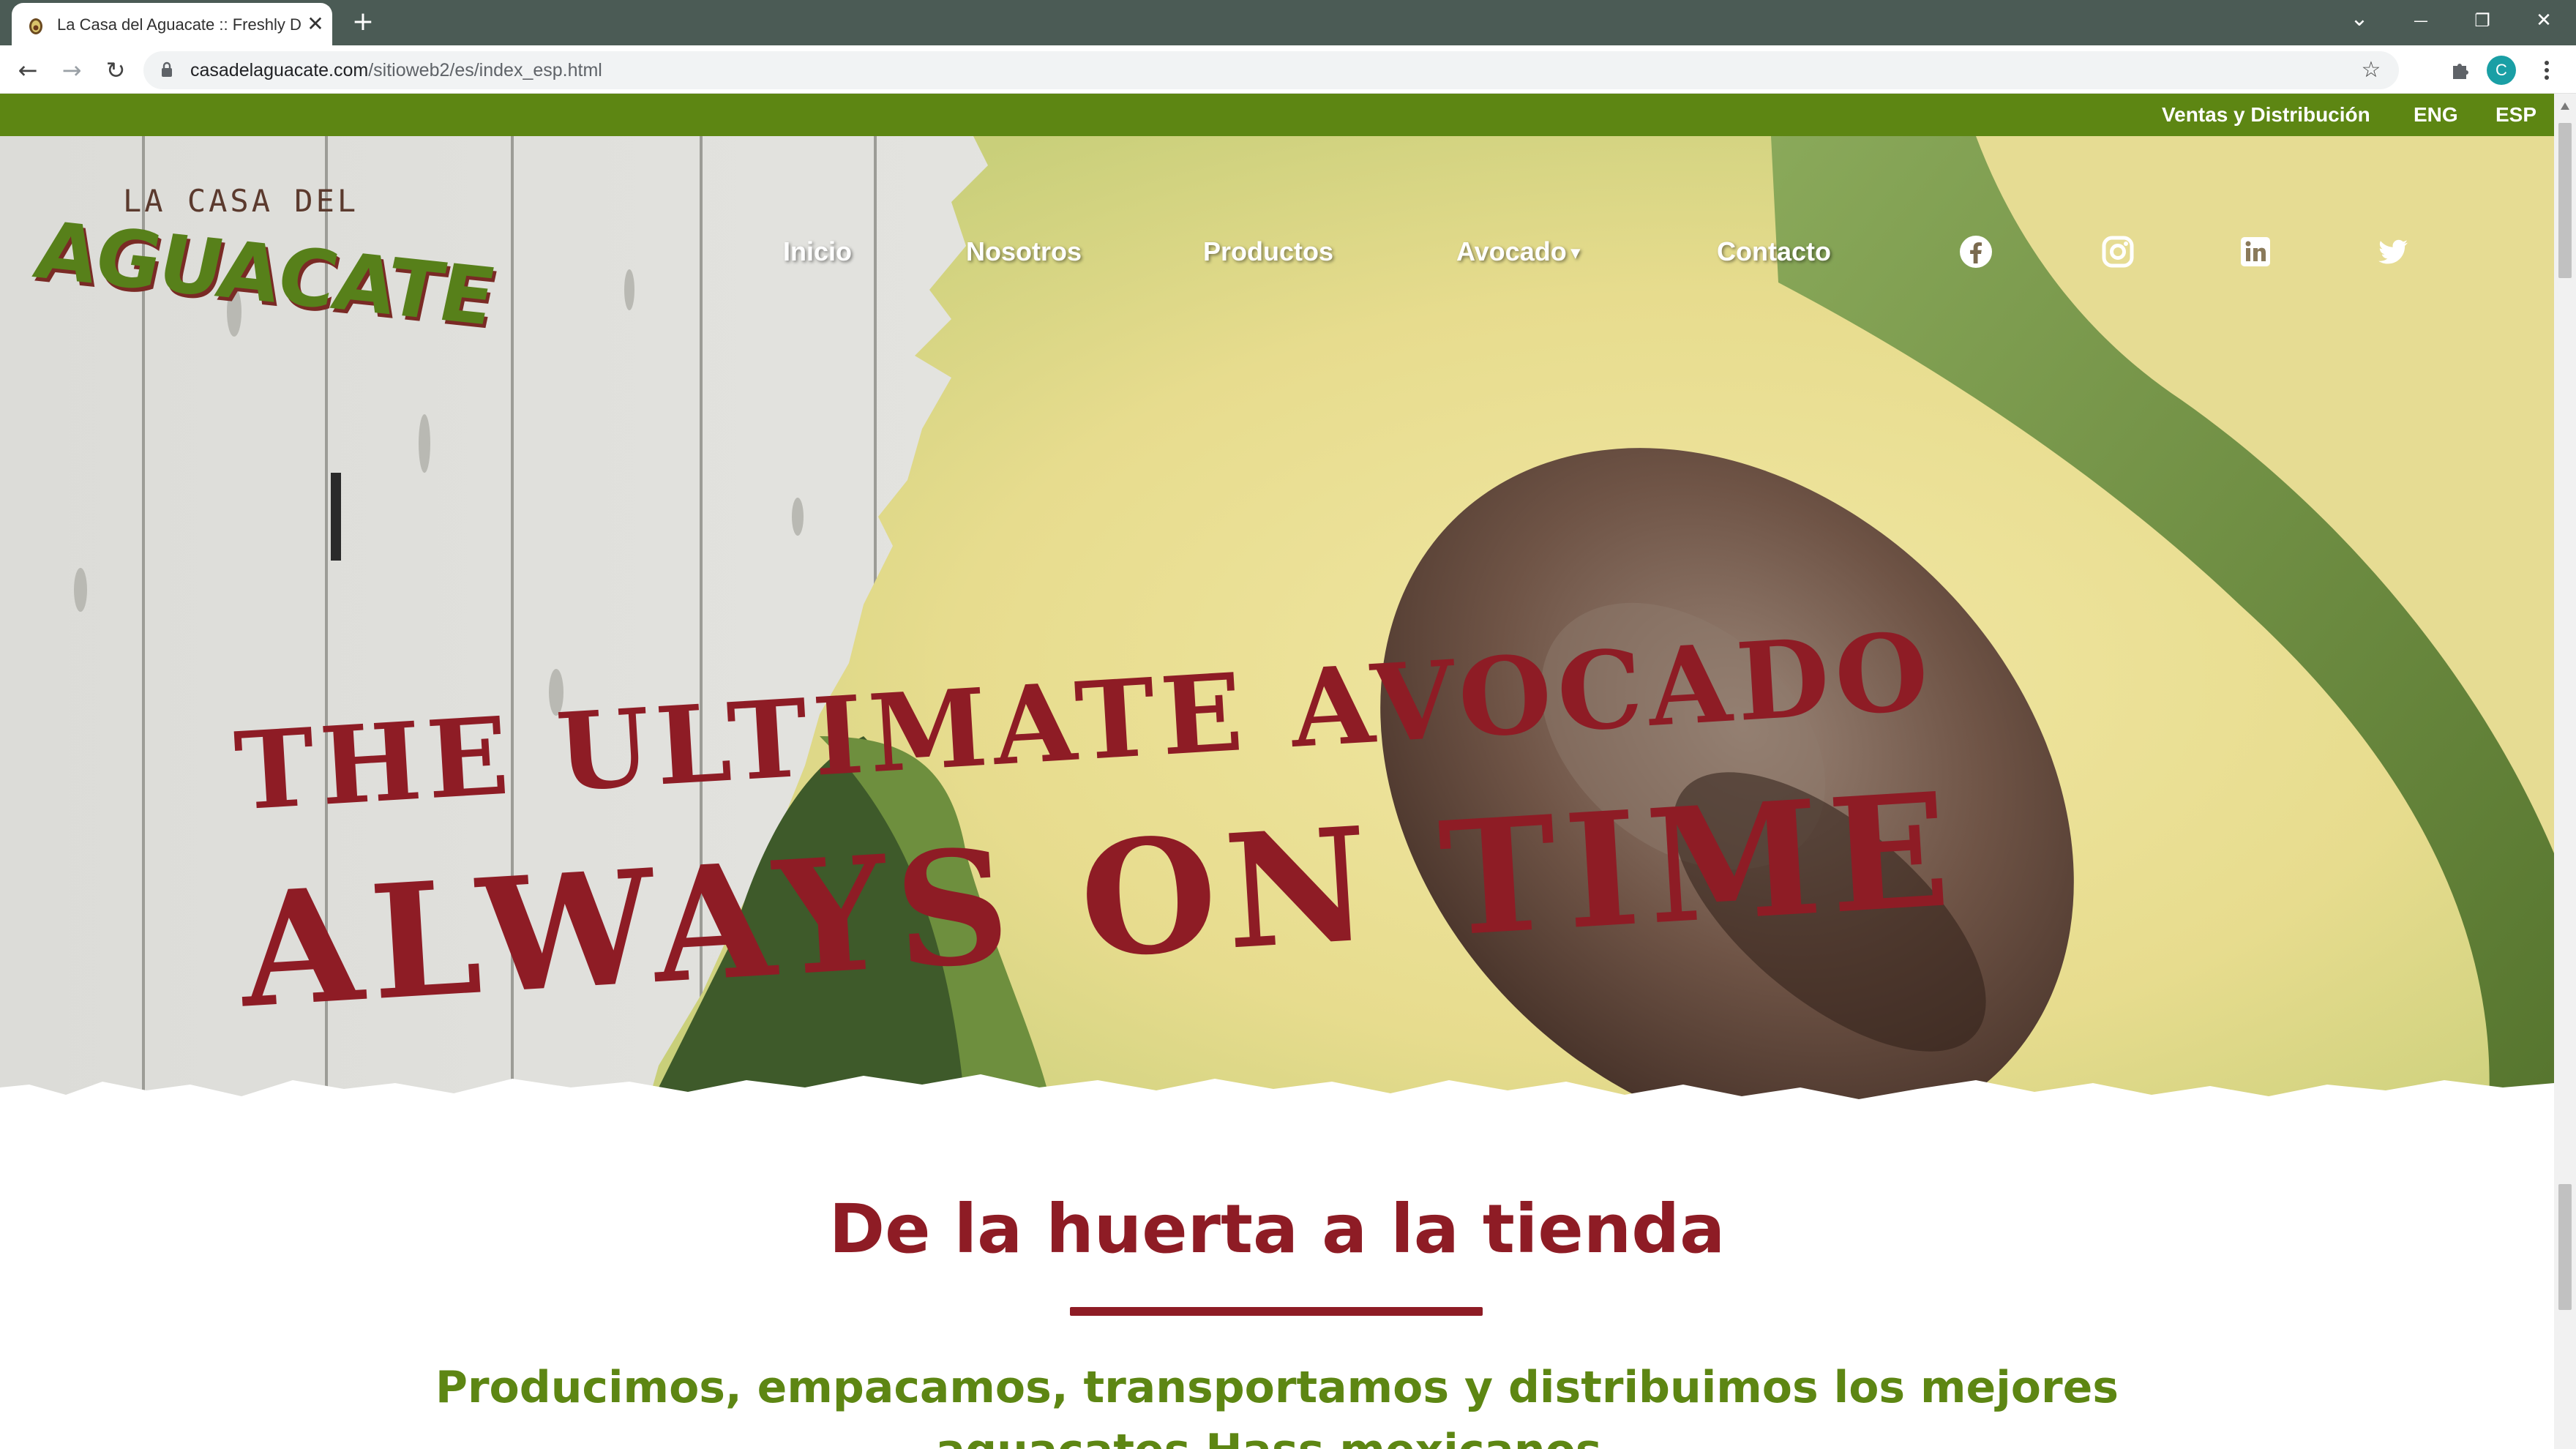 The width and height of the screenshot is (2576, 1449). I want to click on nav-inicio: Inicio, so click(817, 252).